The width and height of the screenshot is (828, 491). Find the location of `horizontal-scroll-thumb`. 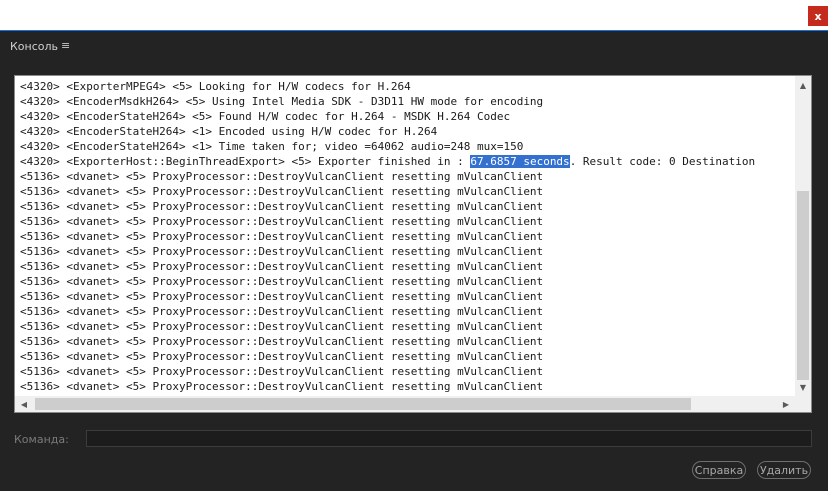

horizontal-scroll-thumb is located at coordinates (363, 404).